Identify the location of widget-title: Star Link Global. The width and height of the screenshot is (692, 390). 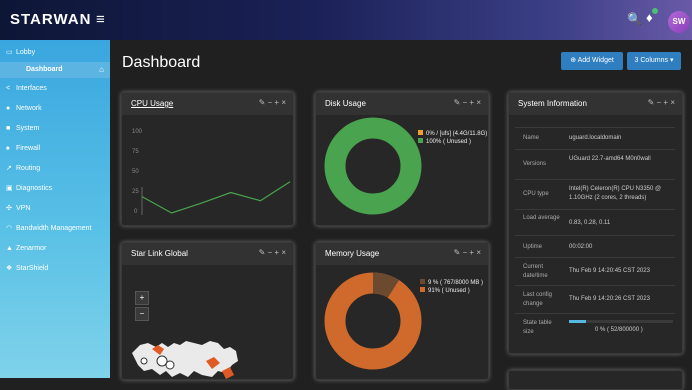
(159, 253).